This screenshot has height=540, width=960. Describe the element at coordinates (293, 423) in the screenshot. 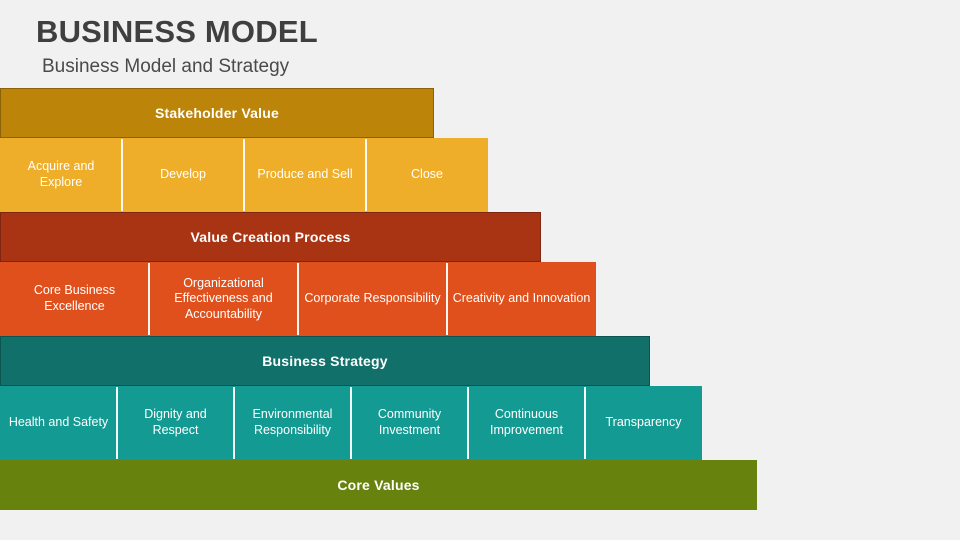

I see `tier-cell: Environmental Responsibility` at that location.